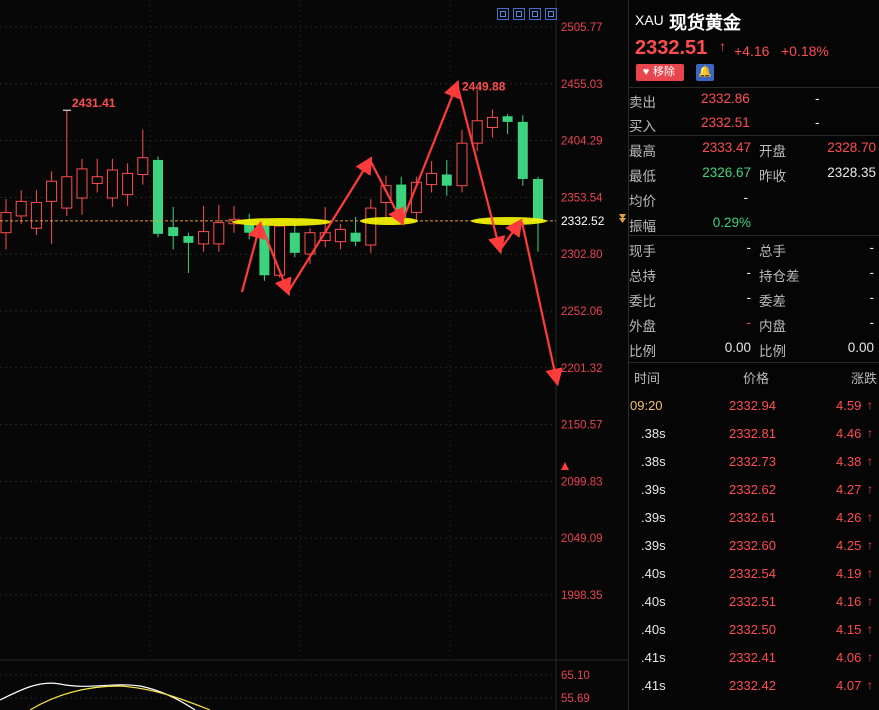 This screenshot has height=710, width=879. I want to click on tick-change: 4.06, so click(849, 657).